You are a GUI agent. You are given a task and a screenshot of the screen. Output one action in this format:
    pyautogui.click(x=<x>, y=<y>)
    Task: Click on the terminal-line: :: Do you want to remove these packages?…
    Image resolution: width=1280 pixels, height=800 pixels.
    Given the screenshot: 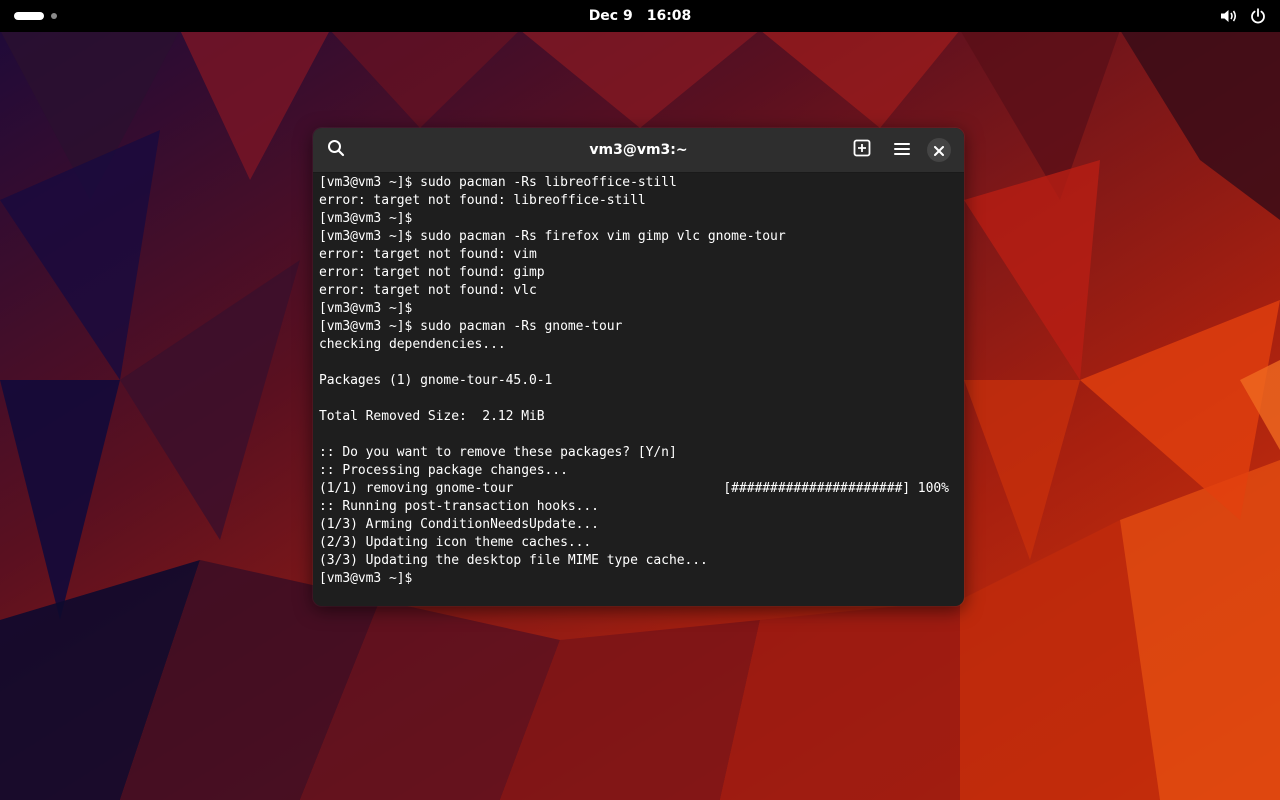 What is the action you would take?
    pyautogui.click(x=498, y=452)
    